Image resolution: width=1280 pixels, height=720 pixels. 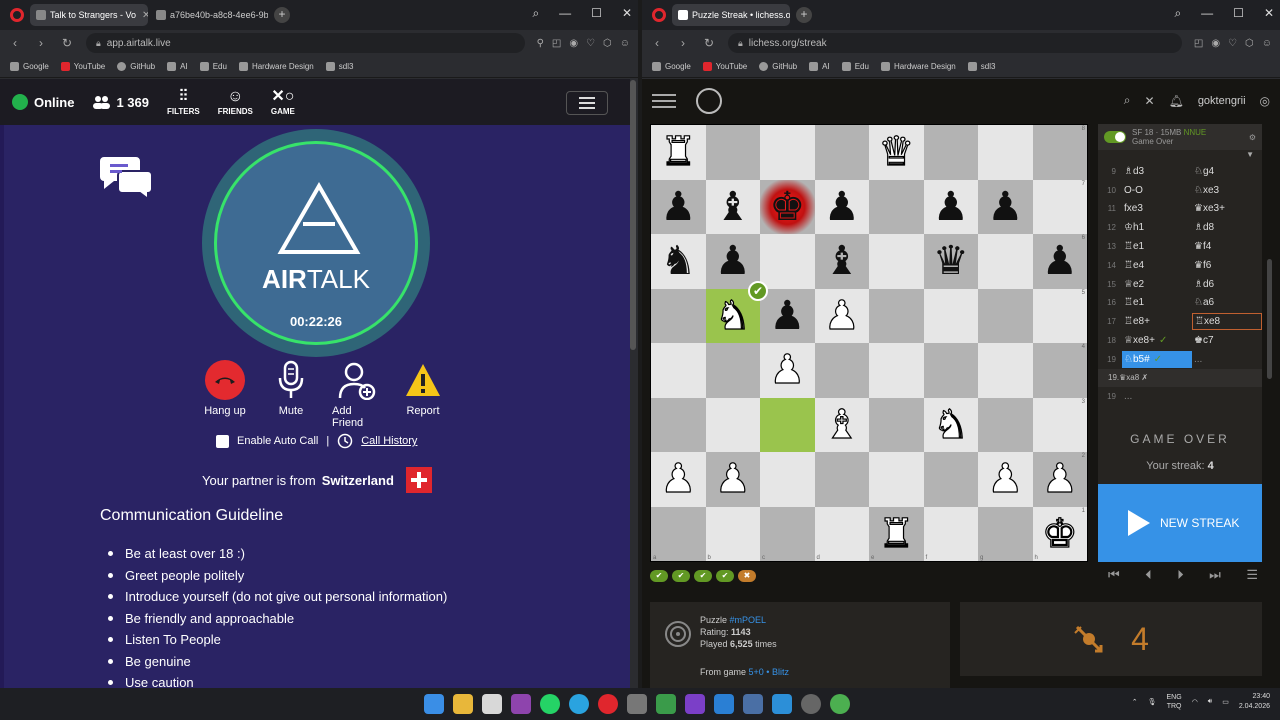 I want to click on mute-button: Mute, so click(x=291, y=394).